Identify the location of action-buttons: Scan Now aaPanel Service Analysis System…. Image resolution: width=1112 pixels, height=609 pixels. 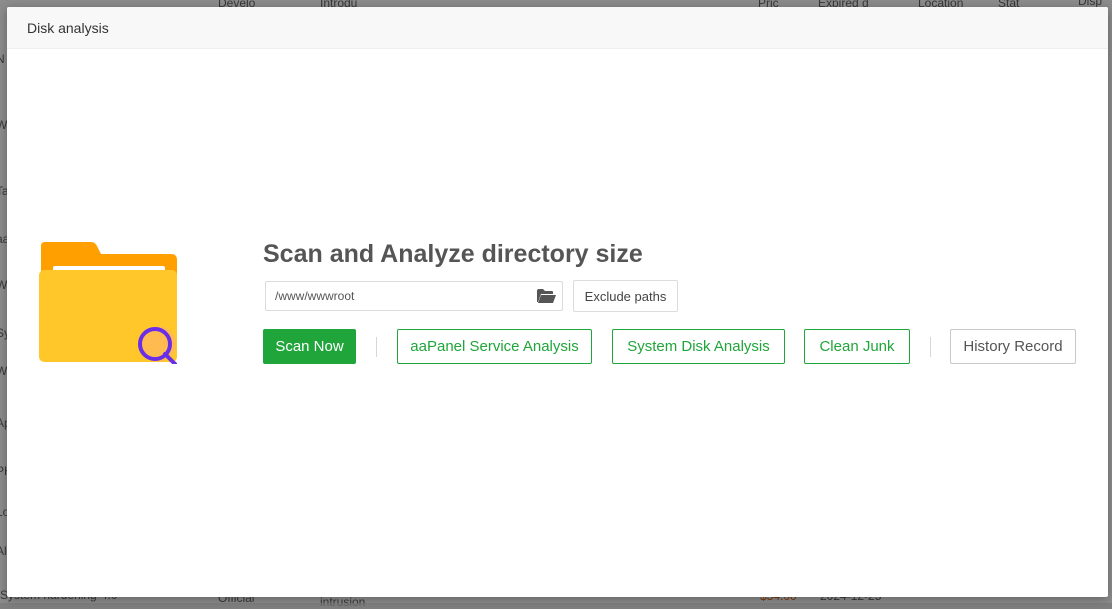
(669, 346).